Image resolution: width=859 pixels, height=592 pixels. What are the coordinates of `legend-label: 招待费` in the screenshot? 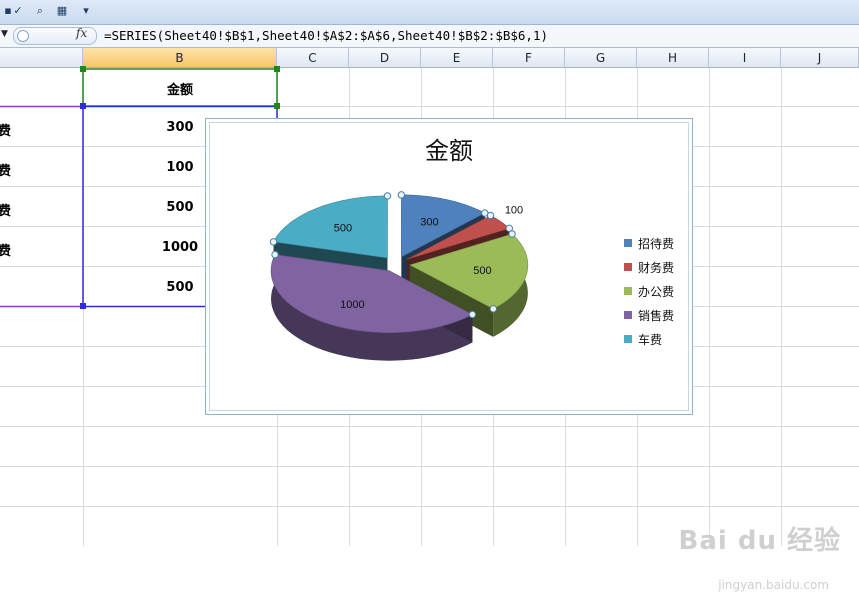 It's located at (656, 243).